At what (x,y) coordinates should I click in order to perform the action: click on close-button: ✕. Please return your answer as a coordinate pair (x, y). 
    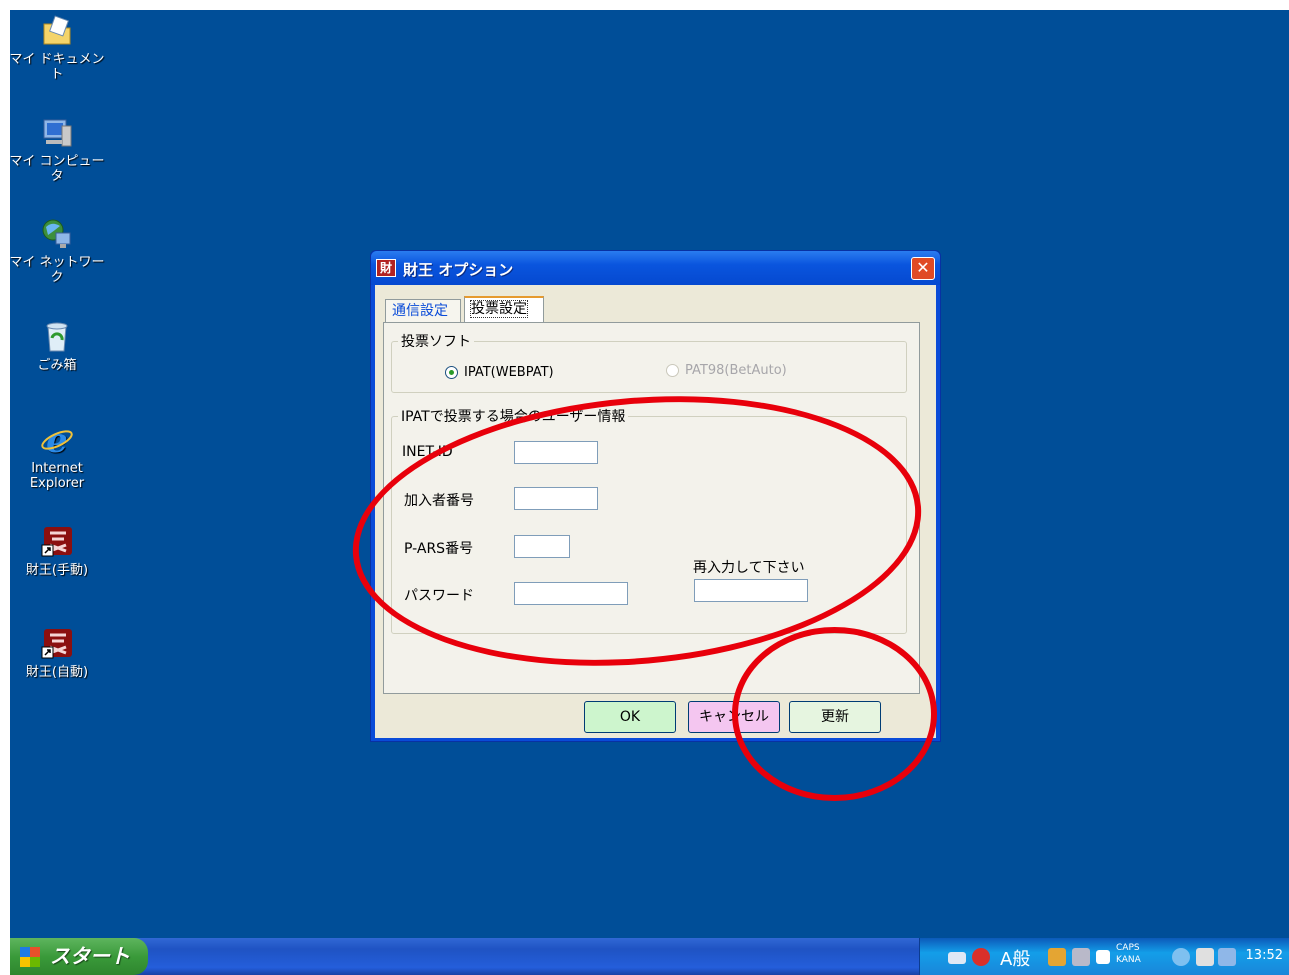
    Looking at the image, I should click on (923, 268).